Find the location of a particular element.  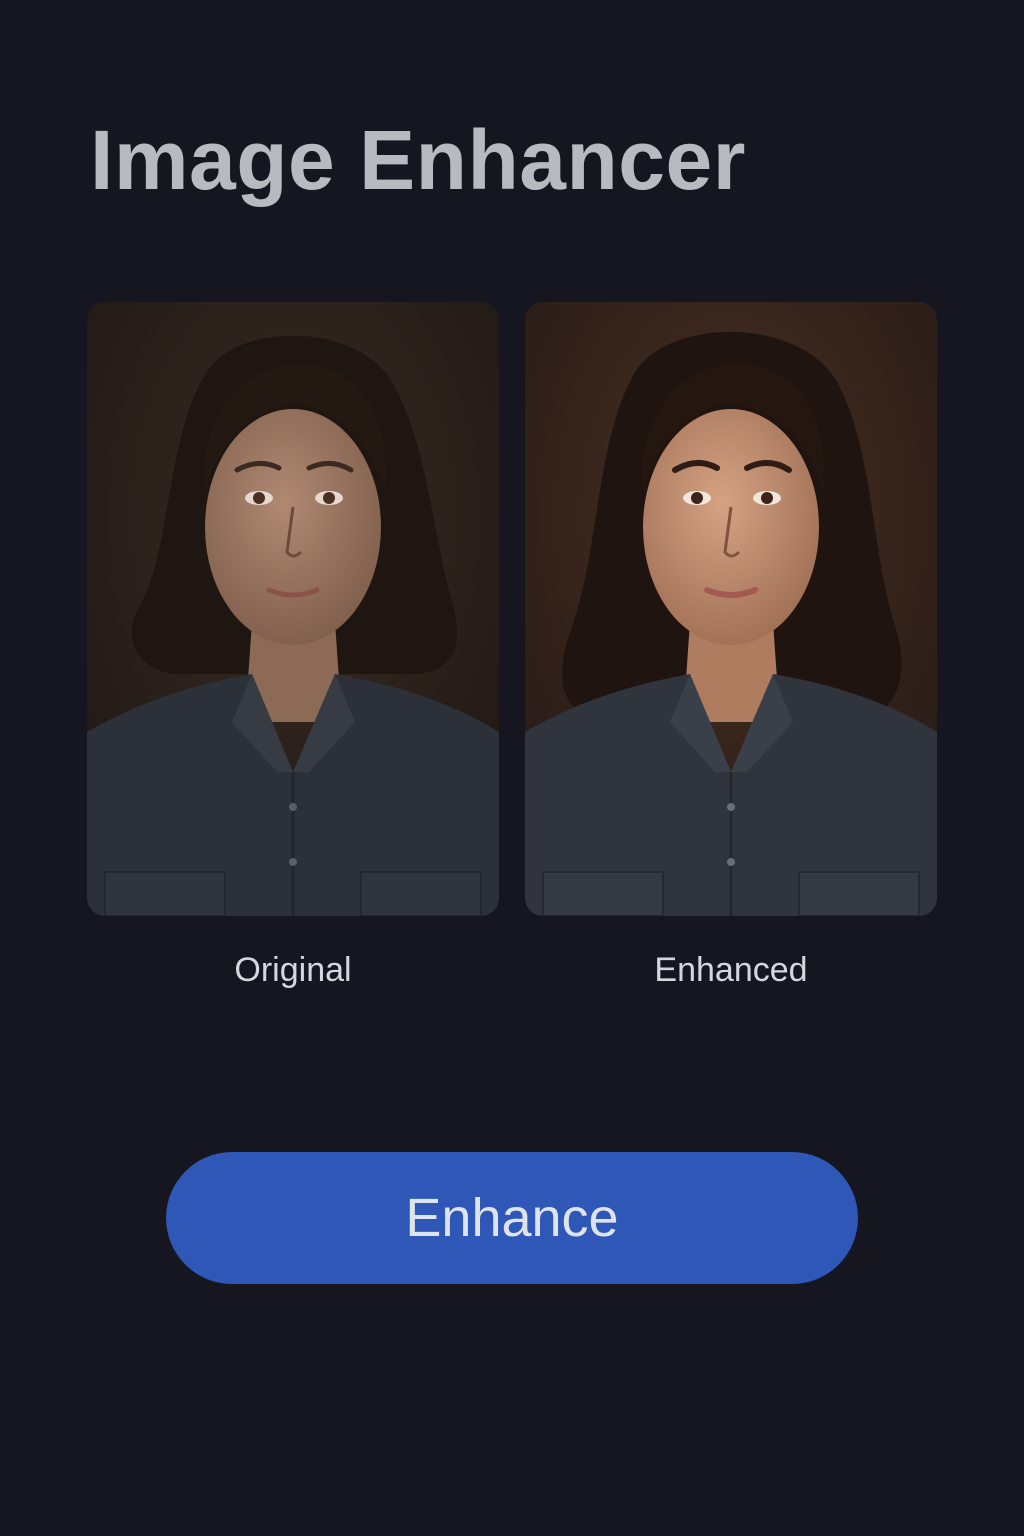

page-title: Image Enhancer is located at coordinates (418, 160).